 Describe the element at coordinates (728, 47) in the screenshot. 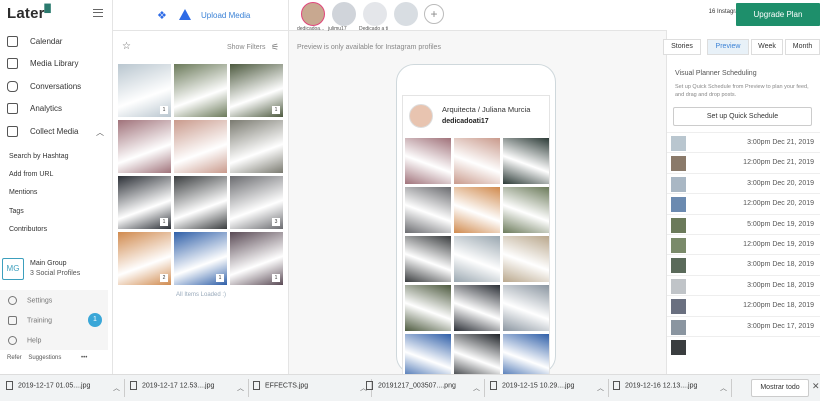

I see `tab-preview: Preview` at that location.